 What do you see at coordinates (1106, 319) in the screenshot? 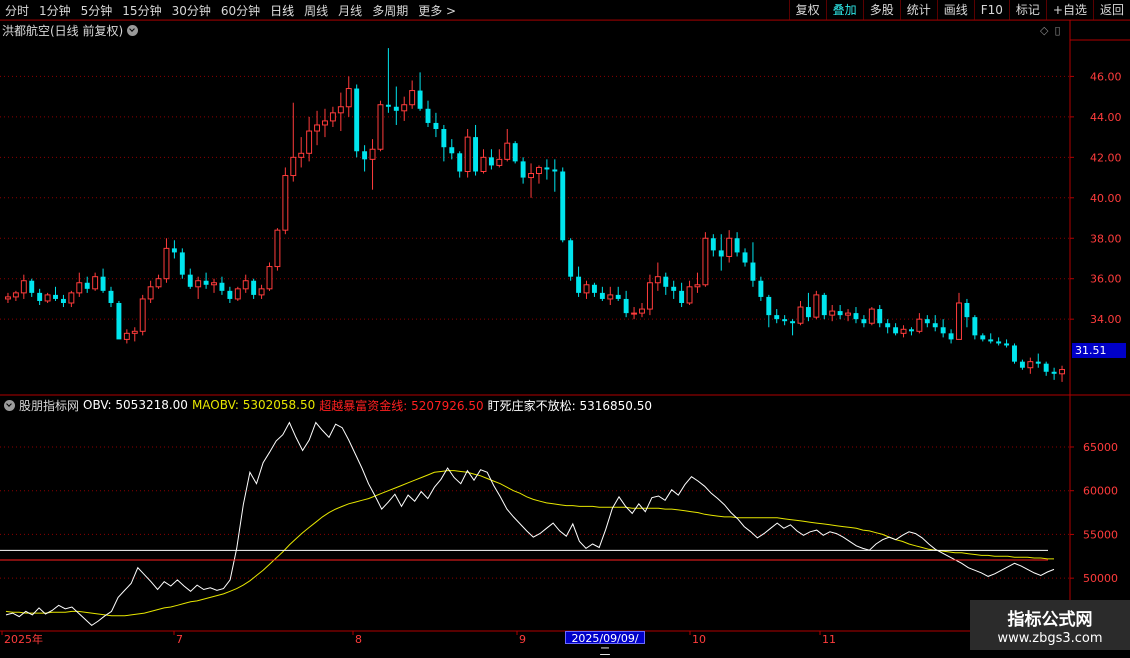
I see `price-tick-label: 34.00` at bounding box center [1106, 319].